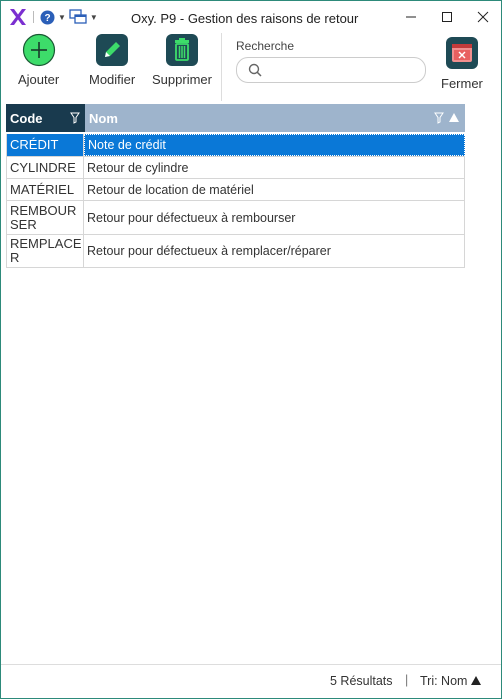 Image resolution: width=502 pixels, height=699 pixels. I want to click on minimize-button, so click(411, 17).